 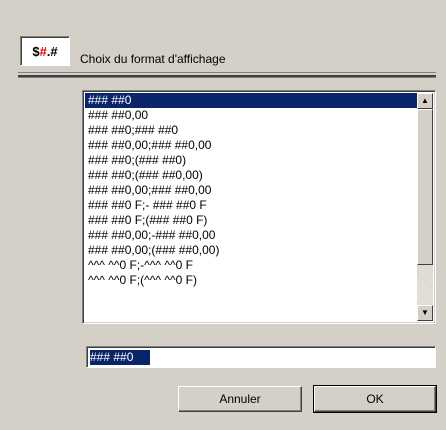 I want to click on list-item: ### ##0;### ##0, so click(x=251, y=130).